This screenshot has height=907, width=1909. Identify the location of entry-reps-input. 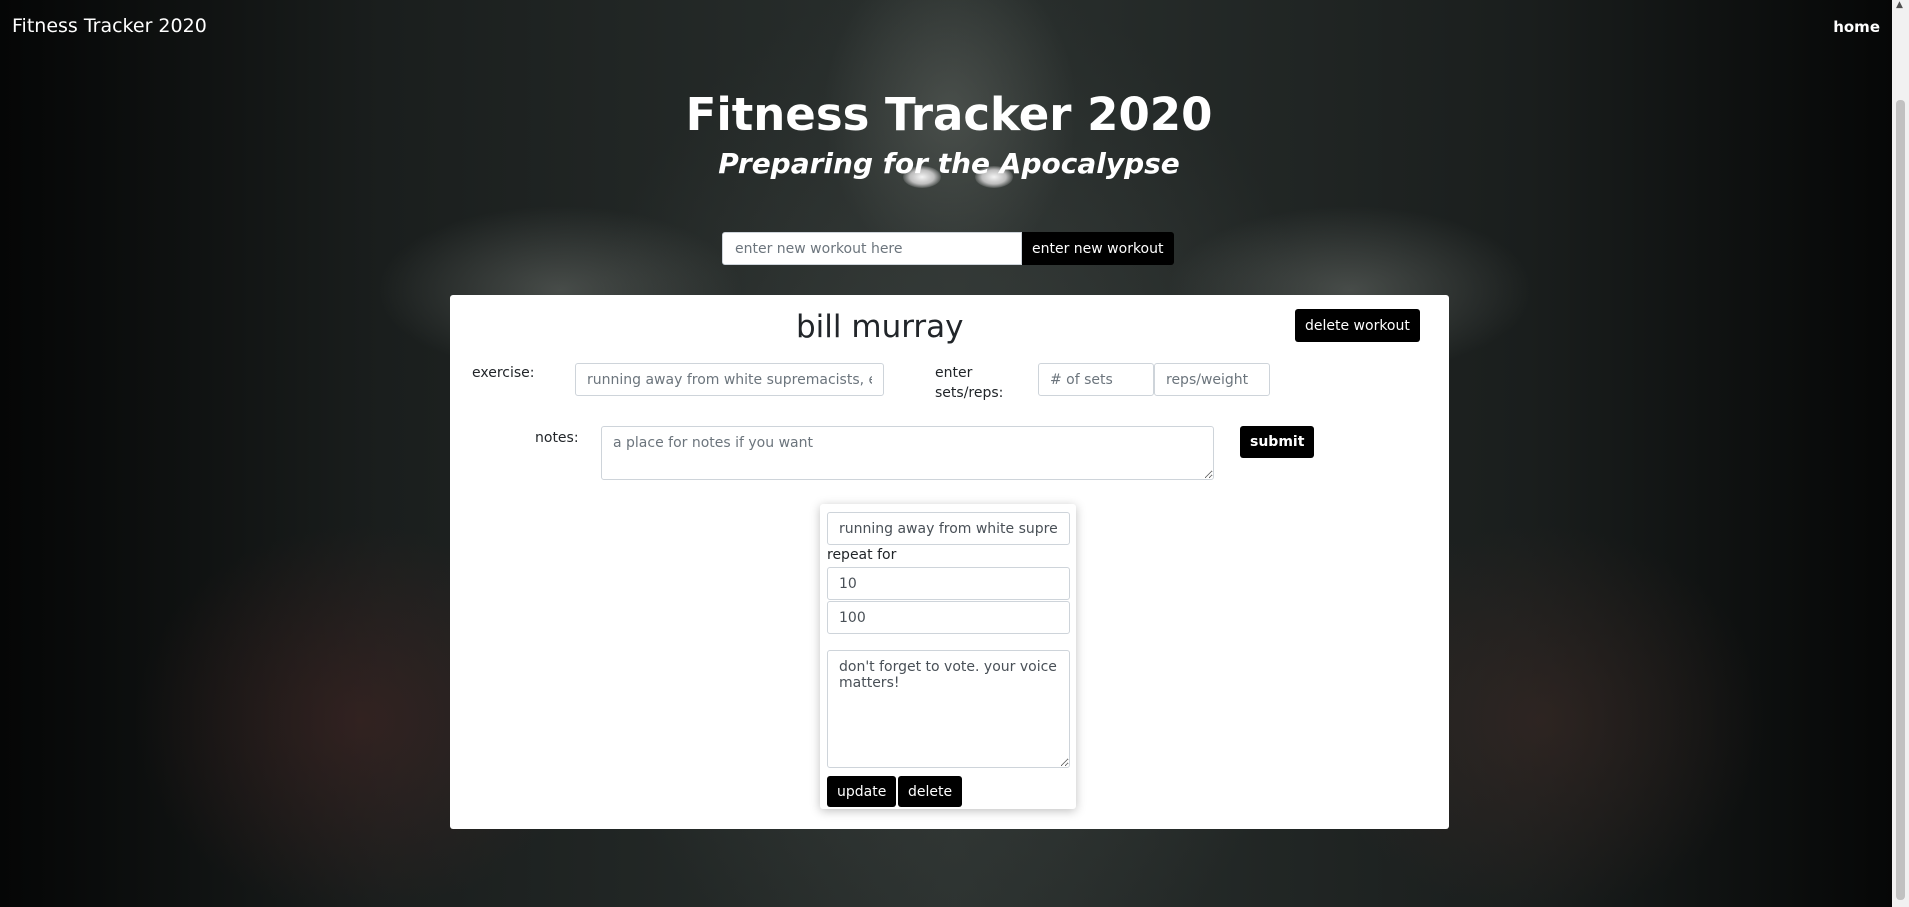
(948, 617).